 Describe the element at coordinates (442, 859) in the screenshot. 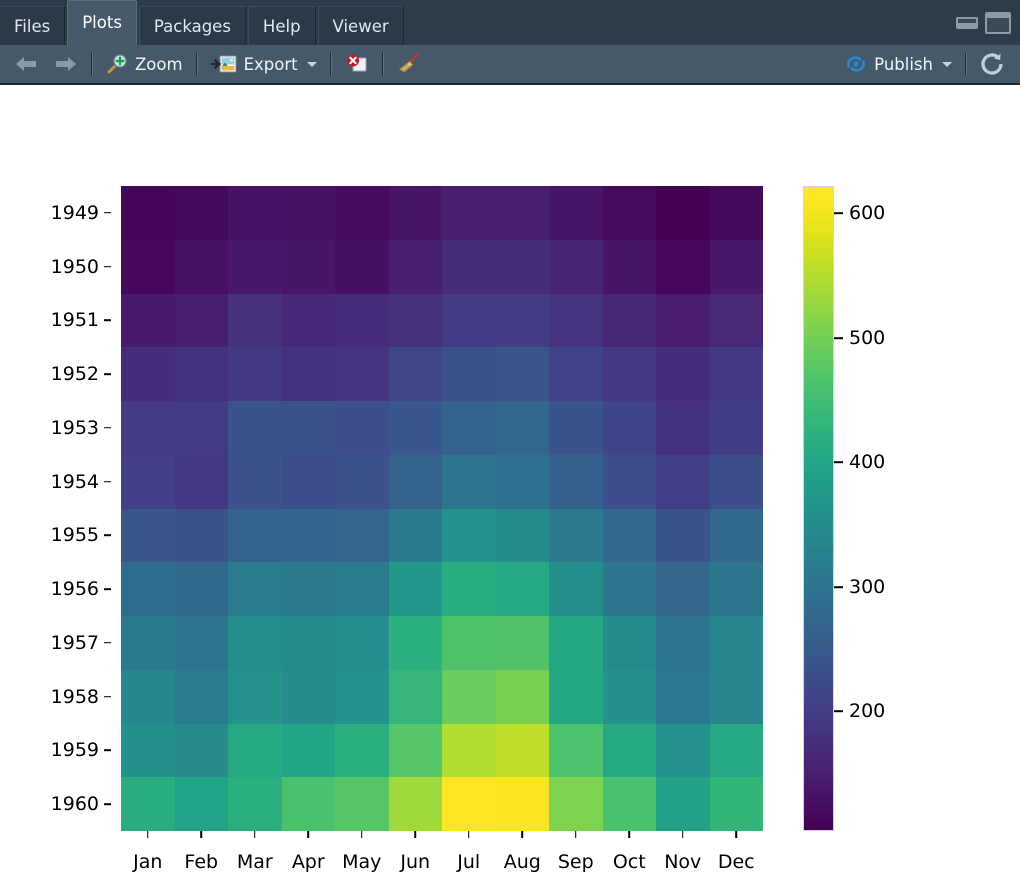

I see `x-axis-labels: Jan Feb Mar Apr May Jun Jul Aug Sep Oct Nov Dec` at that location.